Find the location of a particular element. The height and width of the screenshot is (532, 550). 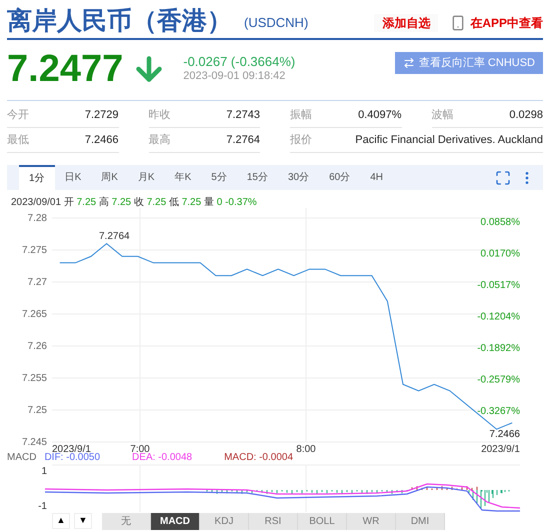

axis-label: 7.255 is located at coordinates (34, 378).